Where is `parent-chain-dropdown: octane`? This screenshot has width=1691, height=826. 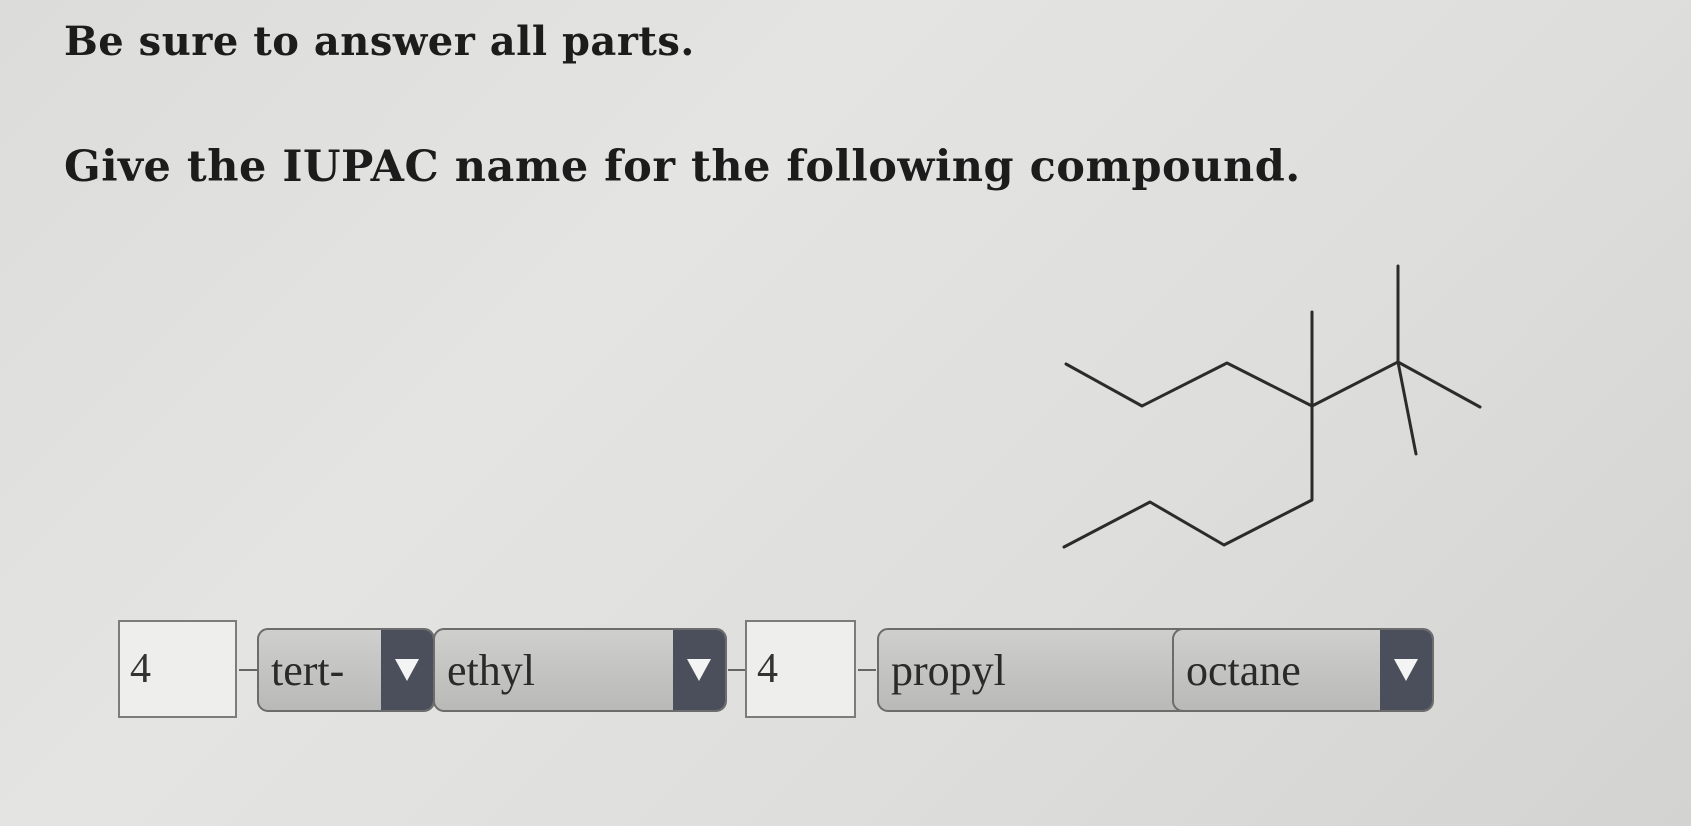 parent-chain-dropdown: octane is located at coordinates (1303, 670).